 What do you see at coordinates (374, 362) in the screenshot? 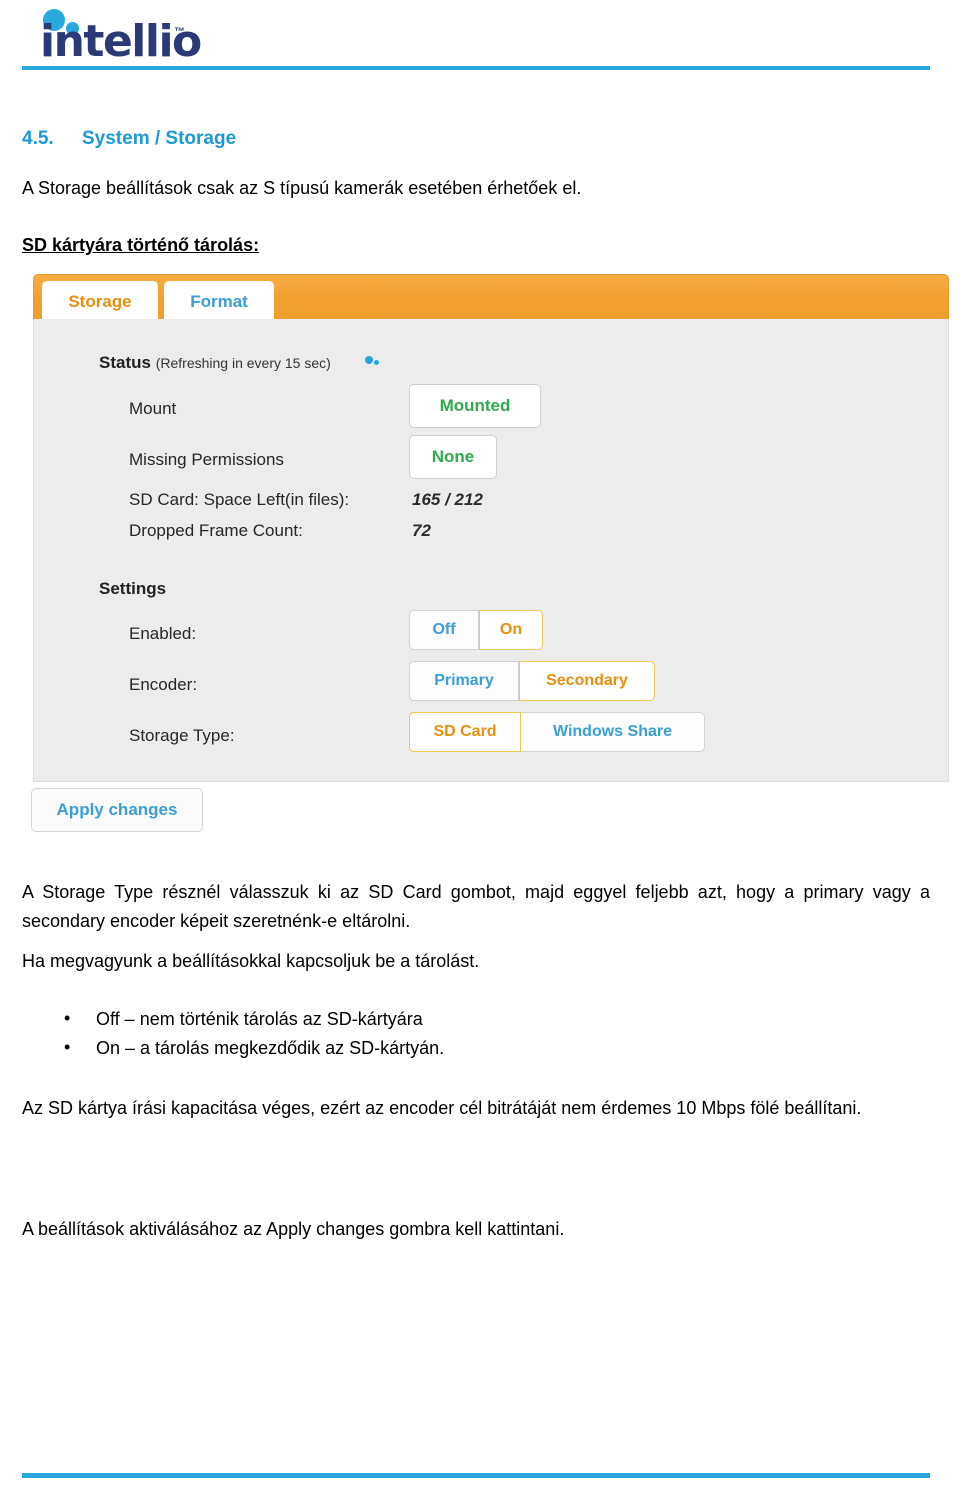
I see `loading-dots-icon` at bounding box center [374, 362].